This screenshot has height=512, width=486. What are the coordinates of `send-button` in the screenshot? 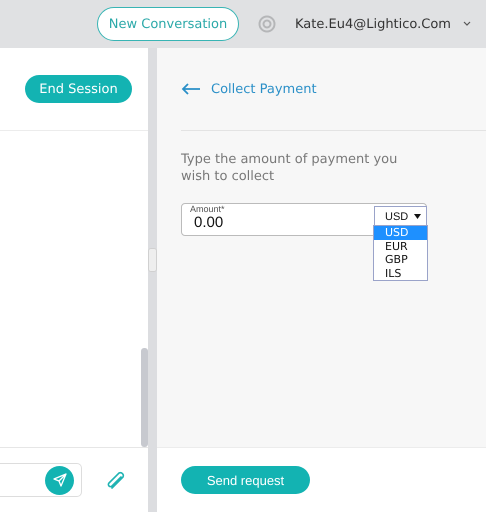 It's located at (59, 480).